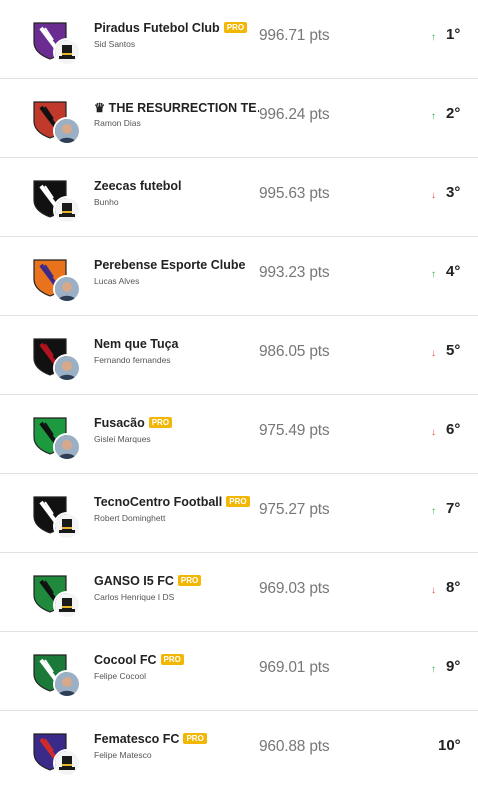  What do you see at coordinates (123, 755) in the screenshot?
I see `owner-name: Felipe Matesco` at bounding box center [123, 755].